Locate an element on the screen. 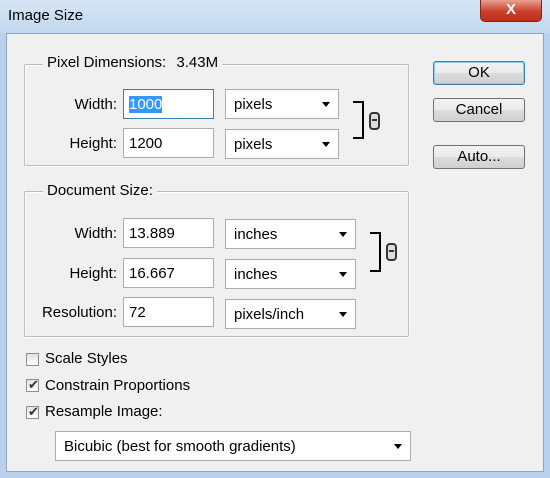 Image resolution: width=550 pixels, height=478 pixels. close-button: X is located at coordinates (511, 11).